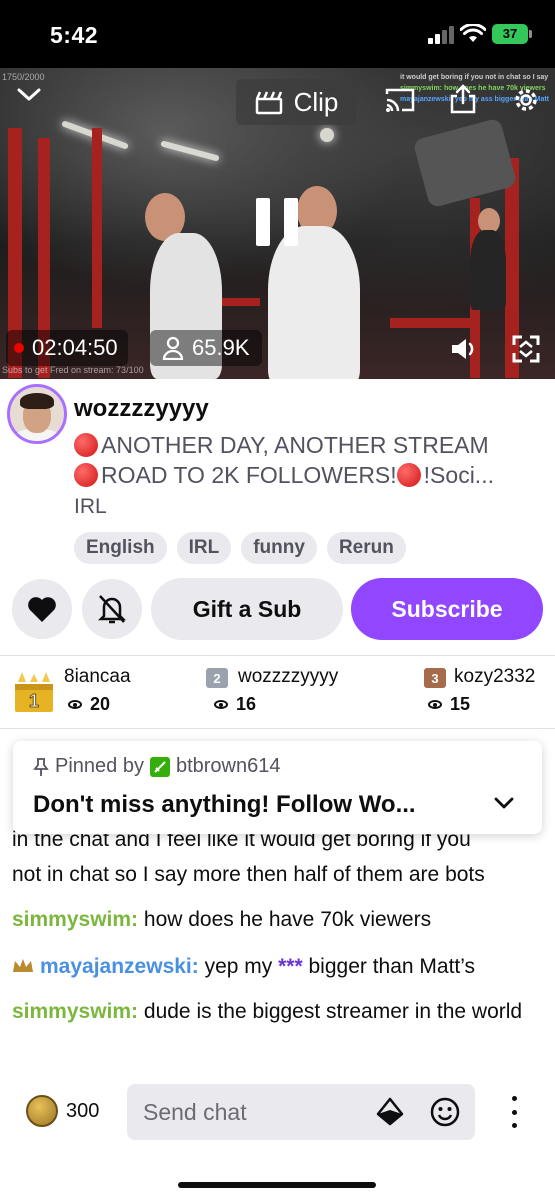 The height and width of the screenshot is (1200, 555). Describe the element at coordinates (447, 609) in the screenshot. I see `subscribe-button: Subscribe` at that location.